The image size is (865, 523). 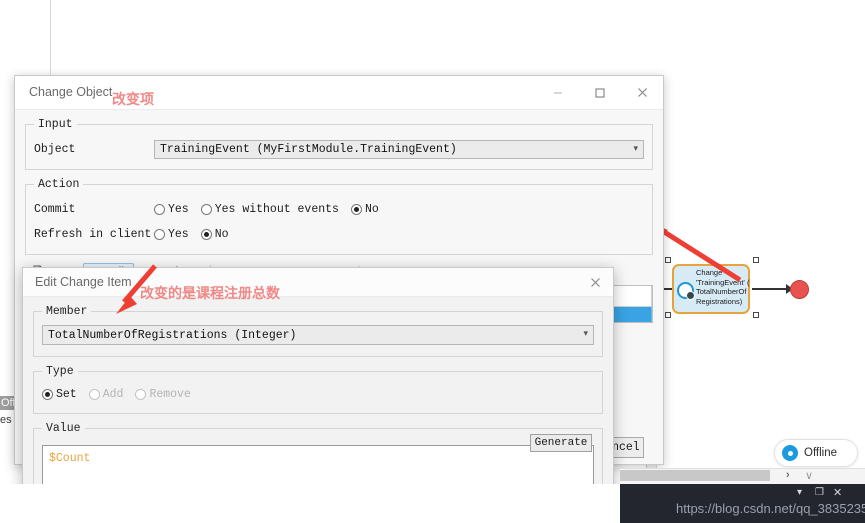 I want to click on refresh-yes-label: Yes, so click(x=178, y=234).